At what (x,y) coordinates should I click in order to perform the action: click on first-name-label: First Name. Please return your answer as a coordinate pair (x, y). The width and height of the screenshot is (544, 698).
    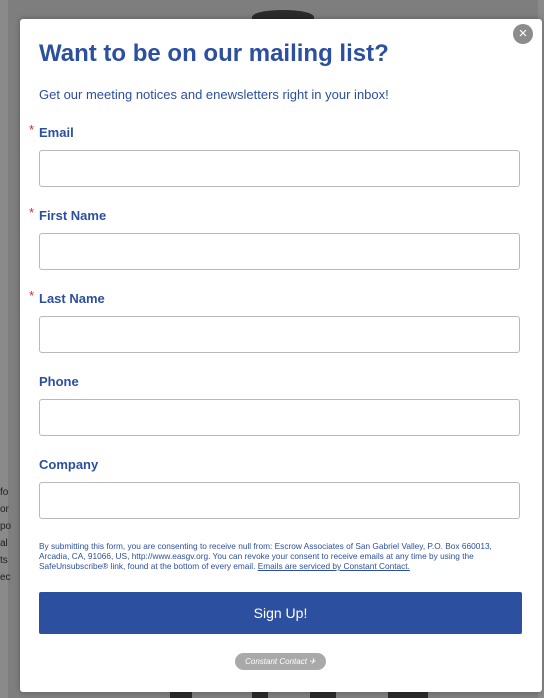
    Looking at the image, I should click on (73, 215).